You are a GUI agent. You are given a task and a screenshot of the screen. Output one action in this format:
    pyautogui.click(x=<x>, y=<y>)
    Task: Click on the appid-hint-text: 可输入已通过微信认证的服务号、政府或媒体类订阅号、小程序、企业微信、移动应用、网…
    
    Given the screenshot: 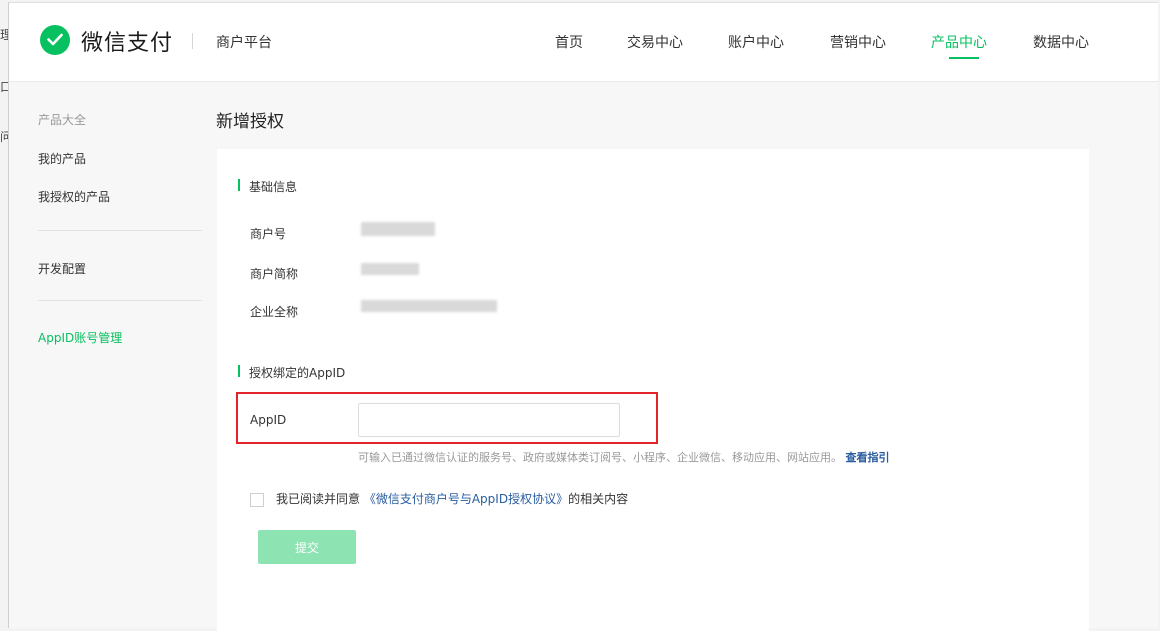 What is the action you would take?
    pyautogui.click(x=600, y=457)
    